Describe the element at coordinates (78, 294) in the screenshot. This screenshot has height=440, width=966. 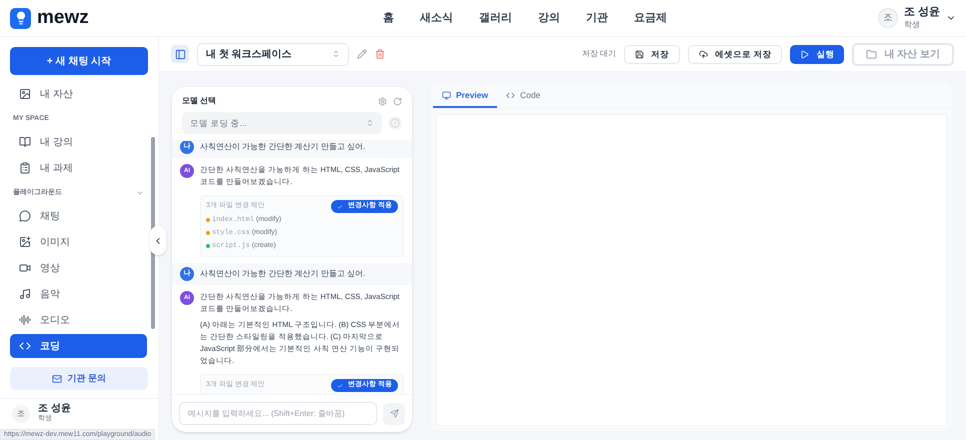
I see `sidebar-item: 음악` at that location.